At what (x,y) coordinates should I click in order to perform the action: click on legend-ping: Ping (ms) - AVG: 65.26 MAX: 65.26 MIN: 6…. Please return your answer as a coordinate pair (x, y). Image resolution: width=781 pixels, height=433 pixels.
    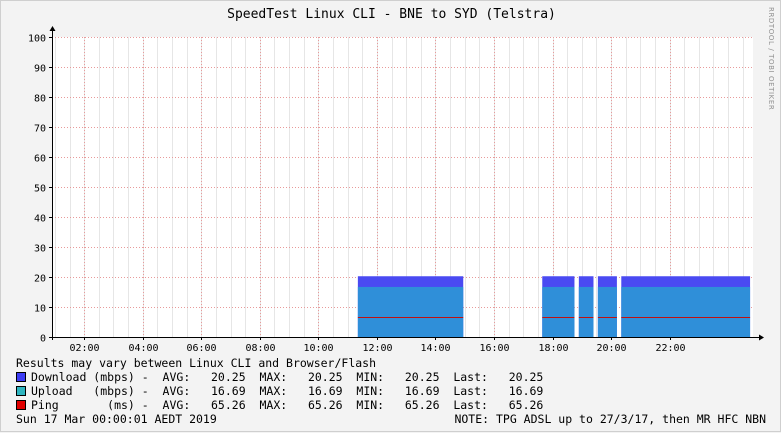
    Looking at the image, I should click on (279, 405).